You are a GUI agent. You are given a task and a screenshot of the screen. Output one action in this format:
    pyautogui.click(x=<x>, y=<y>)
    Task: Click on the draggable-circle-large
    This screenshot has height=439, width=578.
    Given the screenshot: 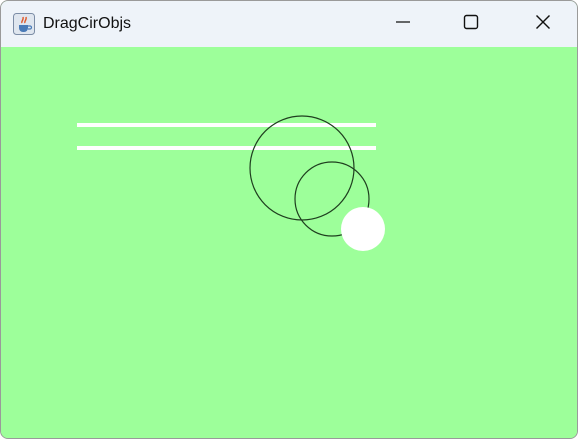 What is the action you would take?
    pyautogui.click(x=302, y=168)
    